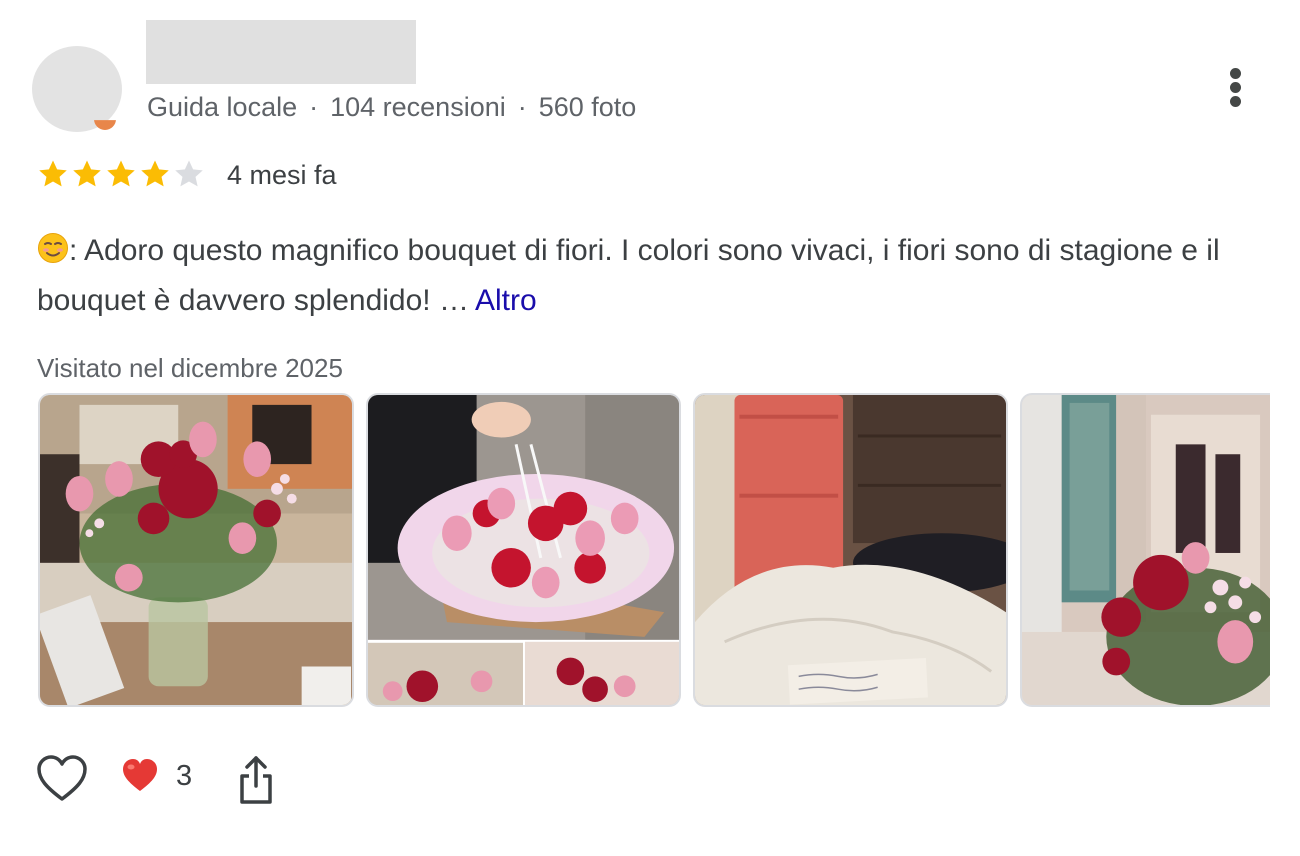  What do you see at coordinates (184, 776) in the screenshot?
I see `reaction-count: 3` at bounding box center [184, 776].